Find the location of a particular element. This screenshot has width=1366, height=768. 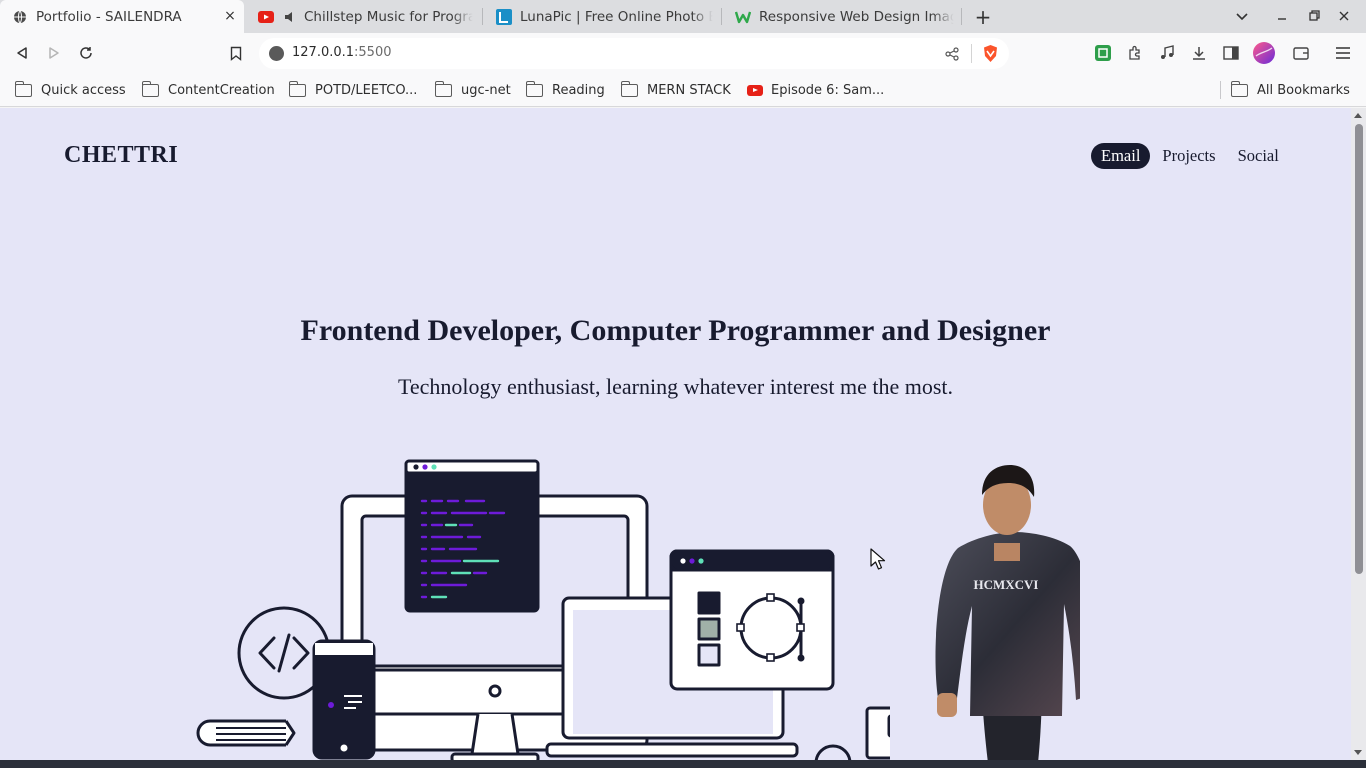

tab-title: LunaPic | Free Online Photo Editor is located at coordinates (619, 16).